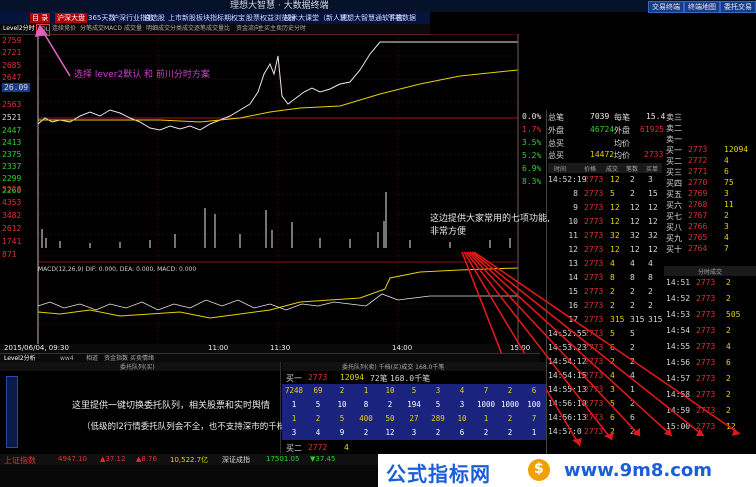 This screenshot has height=487, width=756. What do you see at coordinates (678, 394) in the screenshot?
I see `side-trade-time: 14:58` at bounding box center [678, 394].